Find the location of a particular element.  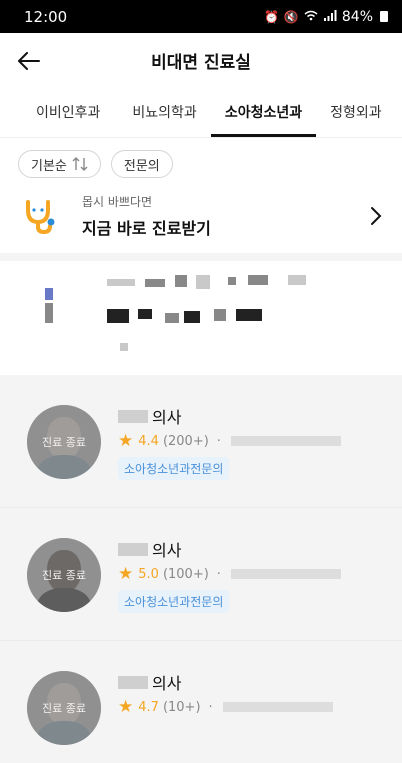

stethoscope-icon is located at coordinates (40, 216).